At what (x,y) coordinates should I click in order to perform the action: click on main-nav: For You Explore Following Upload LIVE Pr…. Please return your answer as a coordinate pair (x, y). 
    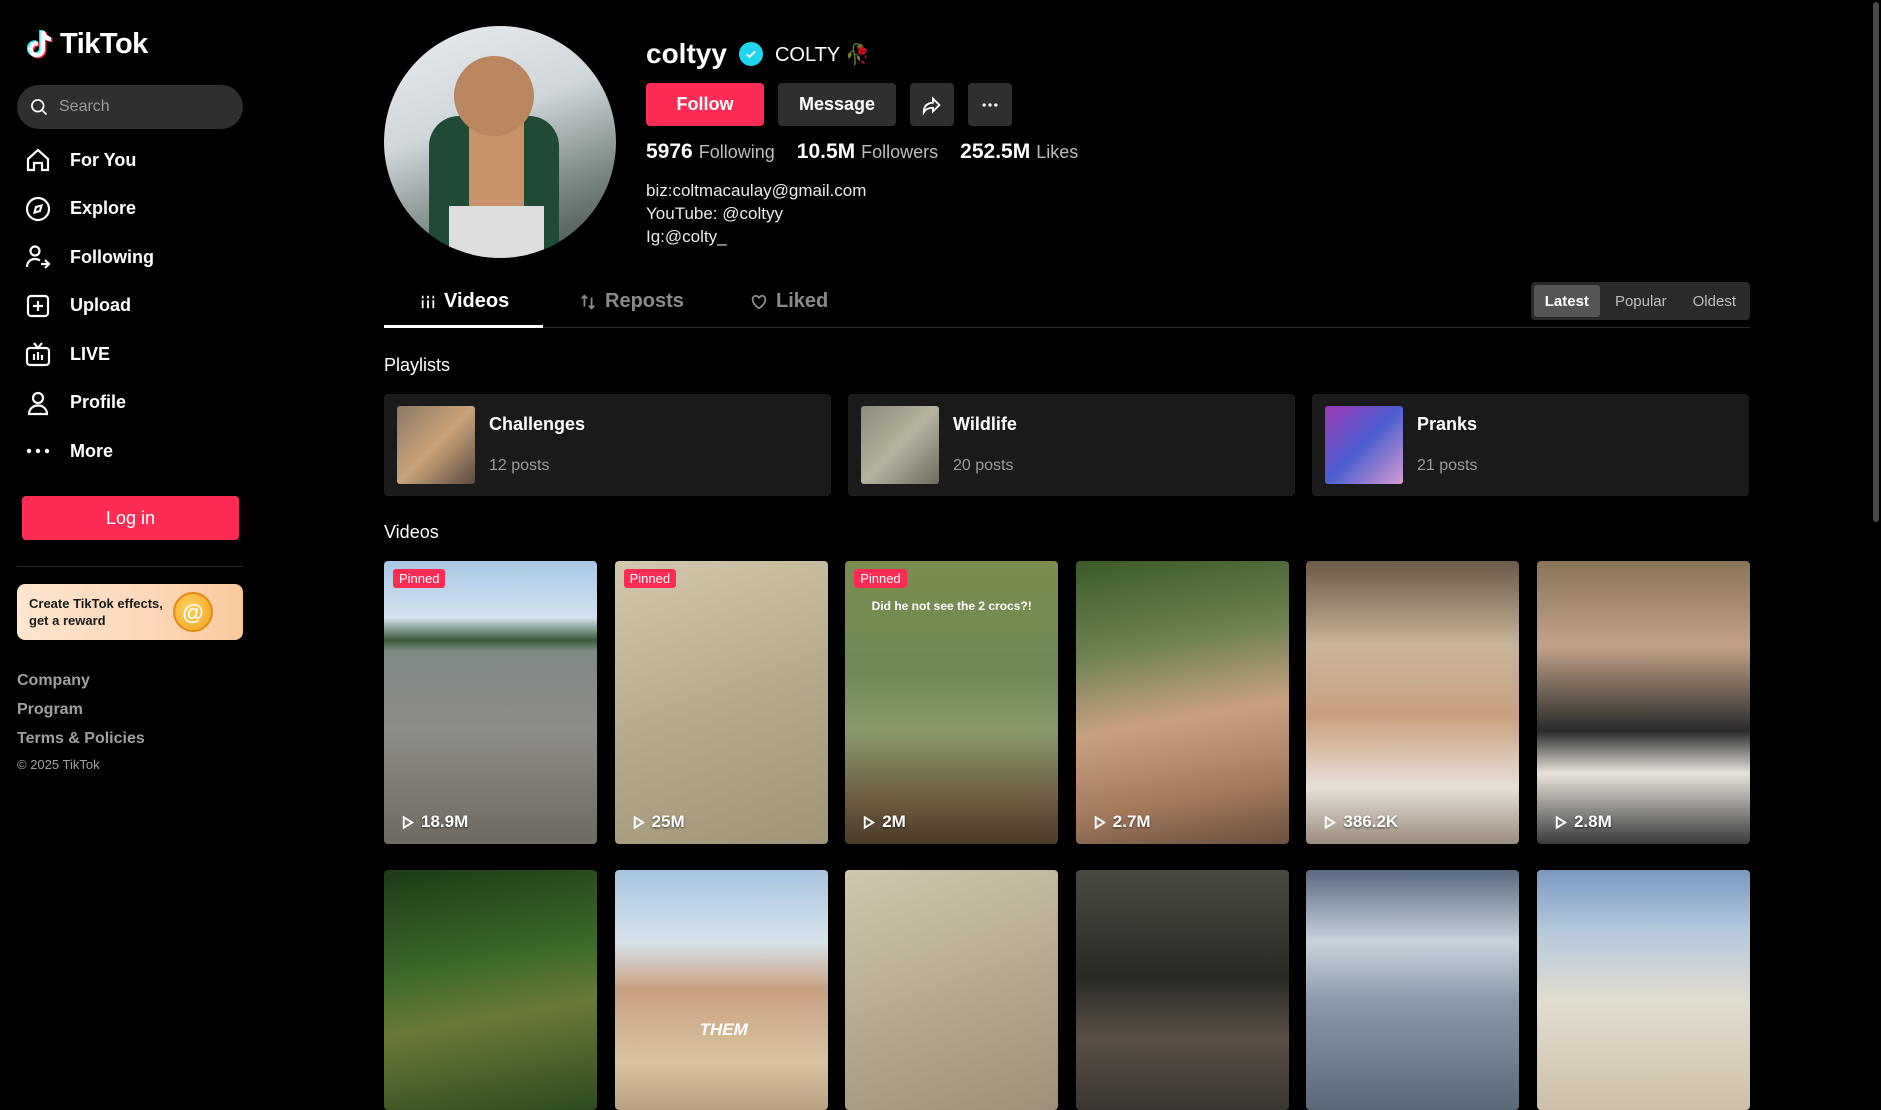
    Looking at the image, I should click on (89, 318).